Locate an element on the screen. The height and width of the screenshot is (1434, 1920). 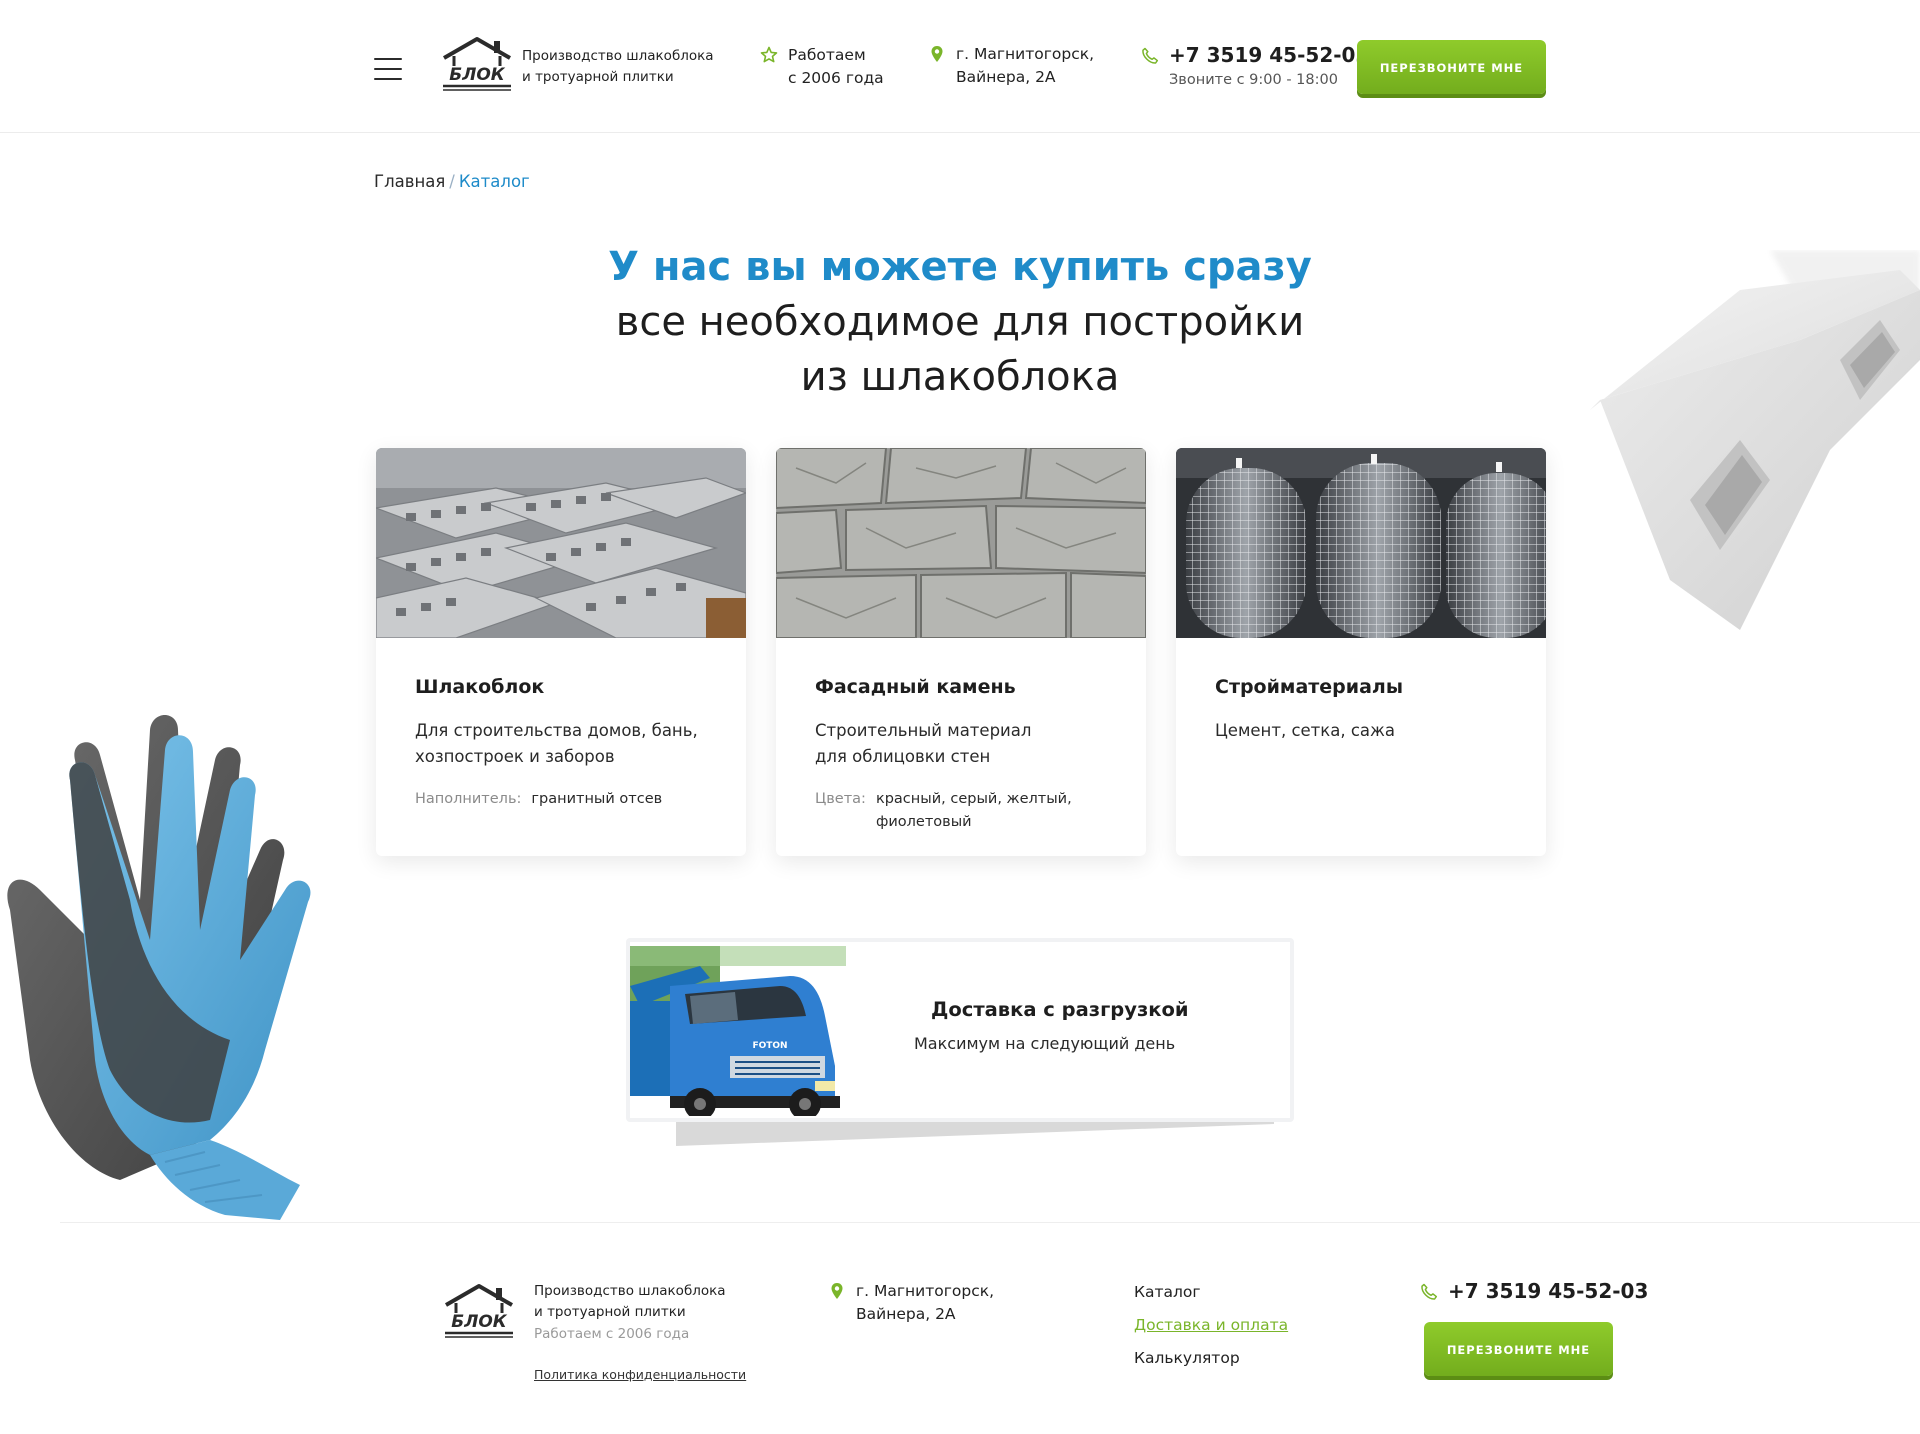
footer-tagline-line1: Производство шлакоблока is located at coordinates (630, 1291).